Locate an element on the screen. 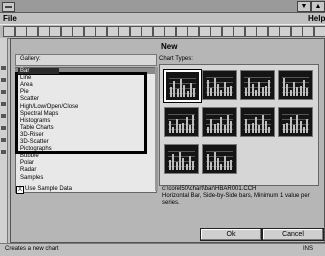 The width and height of the screenshot is (325, 256). cancel-button: Cancel is located at coordinates (293, 234).